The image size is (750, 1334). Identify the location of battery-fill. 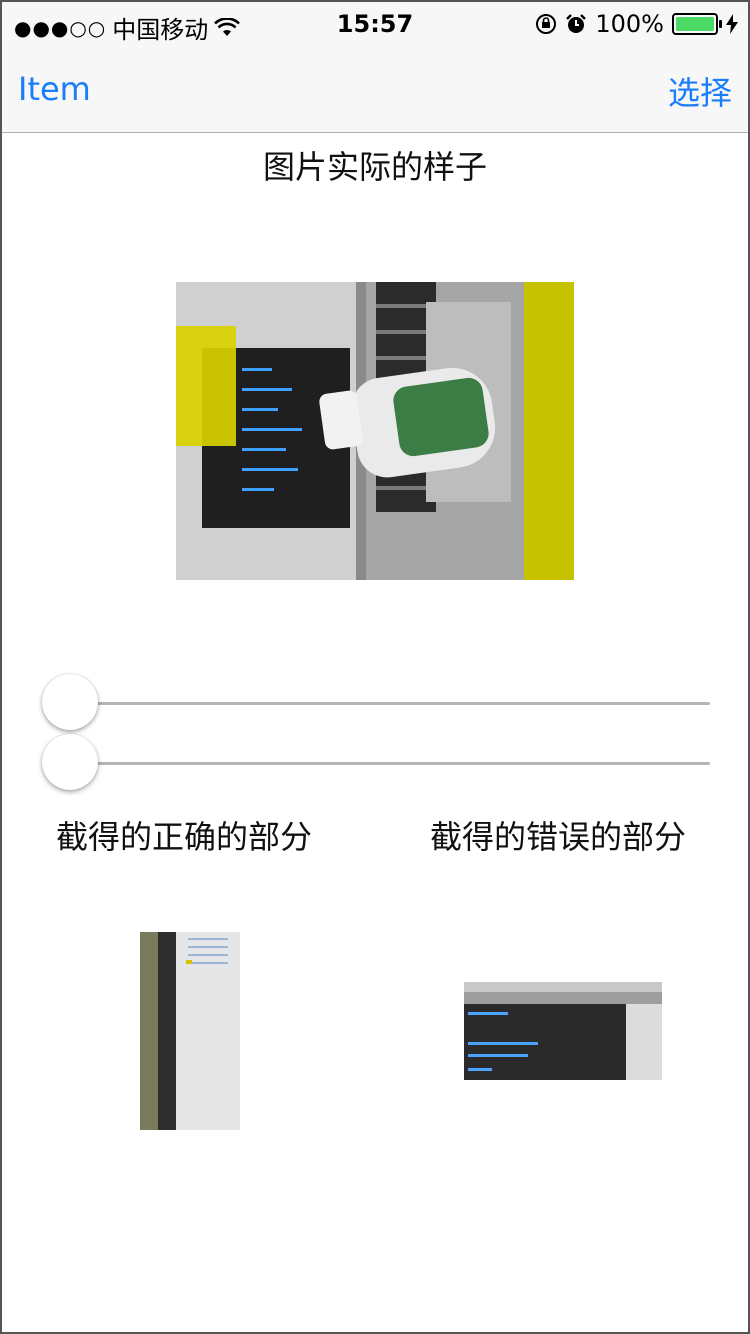
(695, 24).